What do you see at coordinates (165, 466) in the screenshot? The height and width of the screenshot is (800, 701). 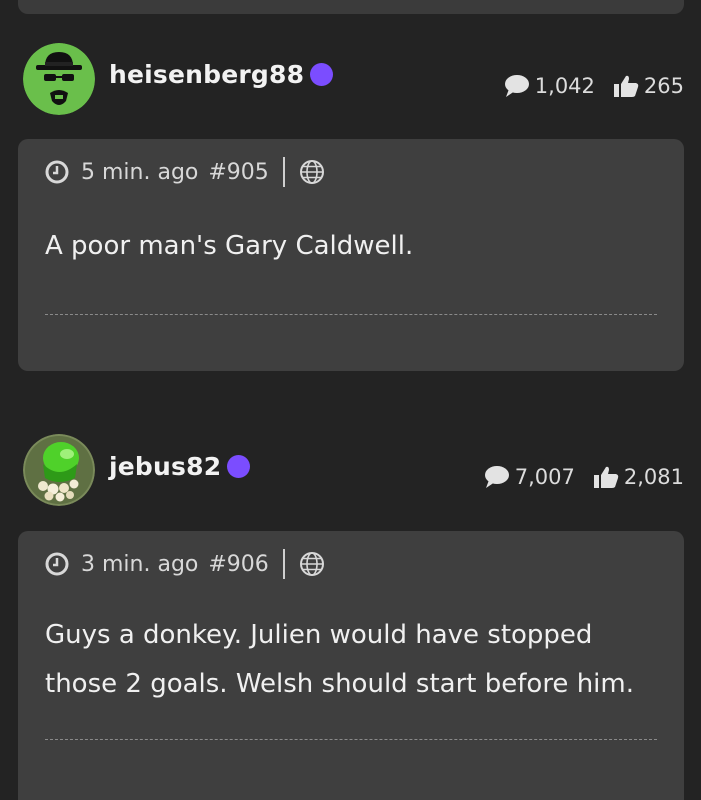 I see `username: jebus82` at bounding box center [165, 466].